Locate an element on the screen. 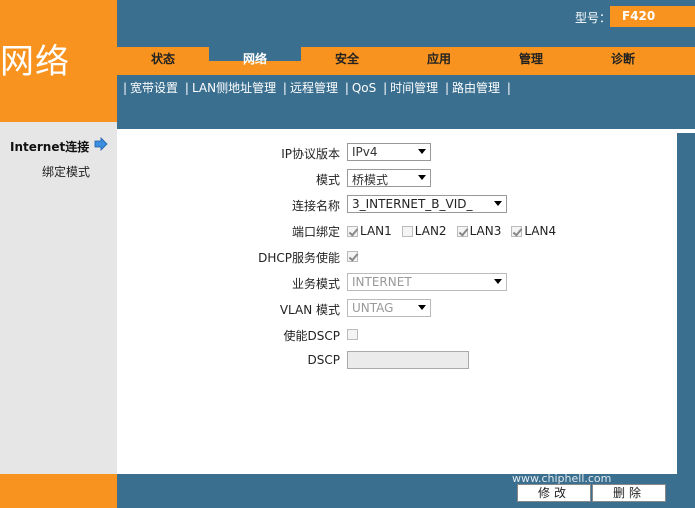 This screenshot has width=695, height=508. dscp-label: DSCP is located at coordinates (323, 360).